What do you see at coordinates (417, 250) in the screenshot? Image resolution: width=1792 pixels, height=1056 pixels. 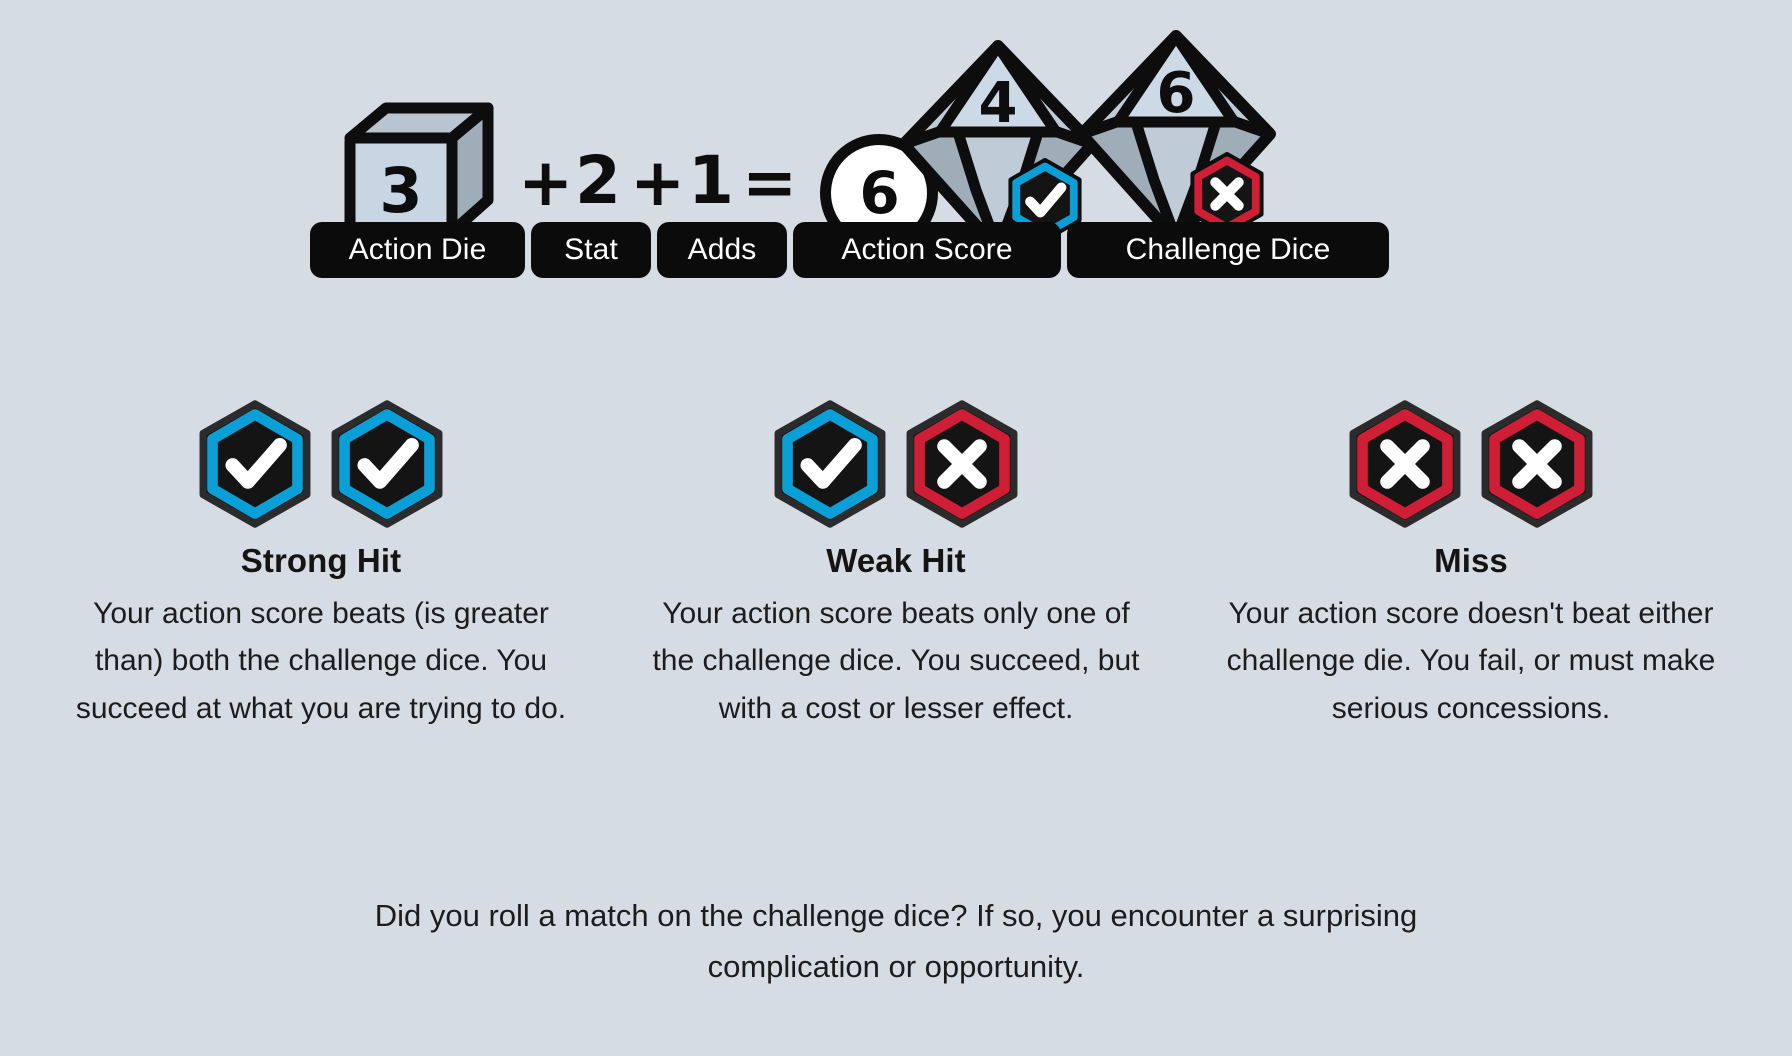 I see `pill-action-die: Action Die` at bounding box center [417, 250].